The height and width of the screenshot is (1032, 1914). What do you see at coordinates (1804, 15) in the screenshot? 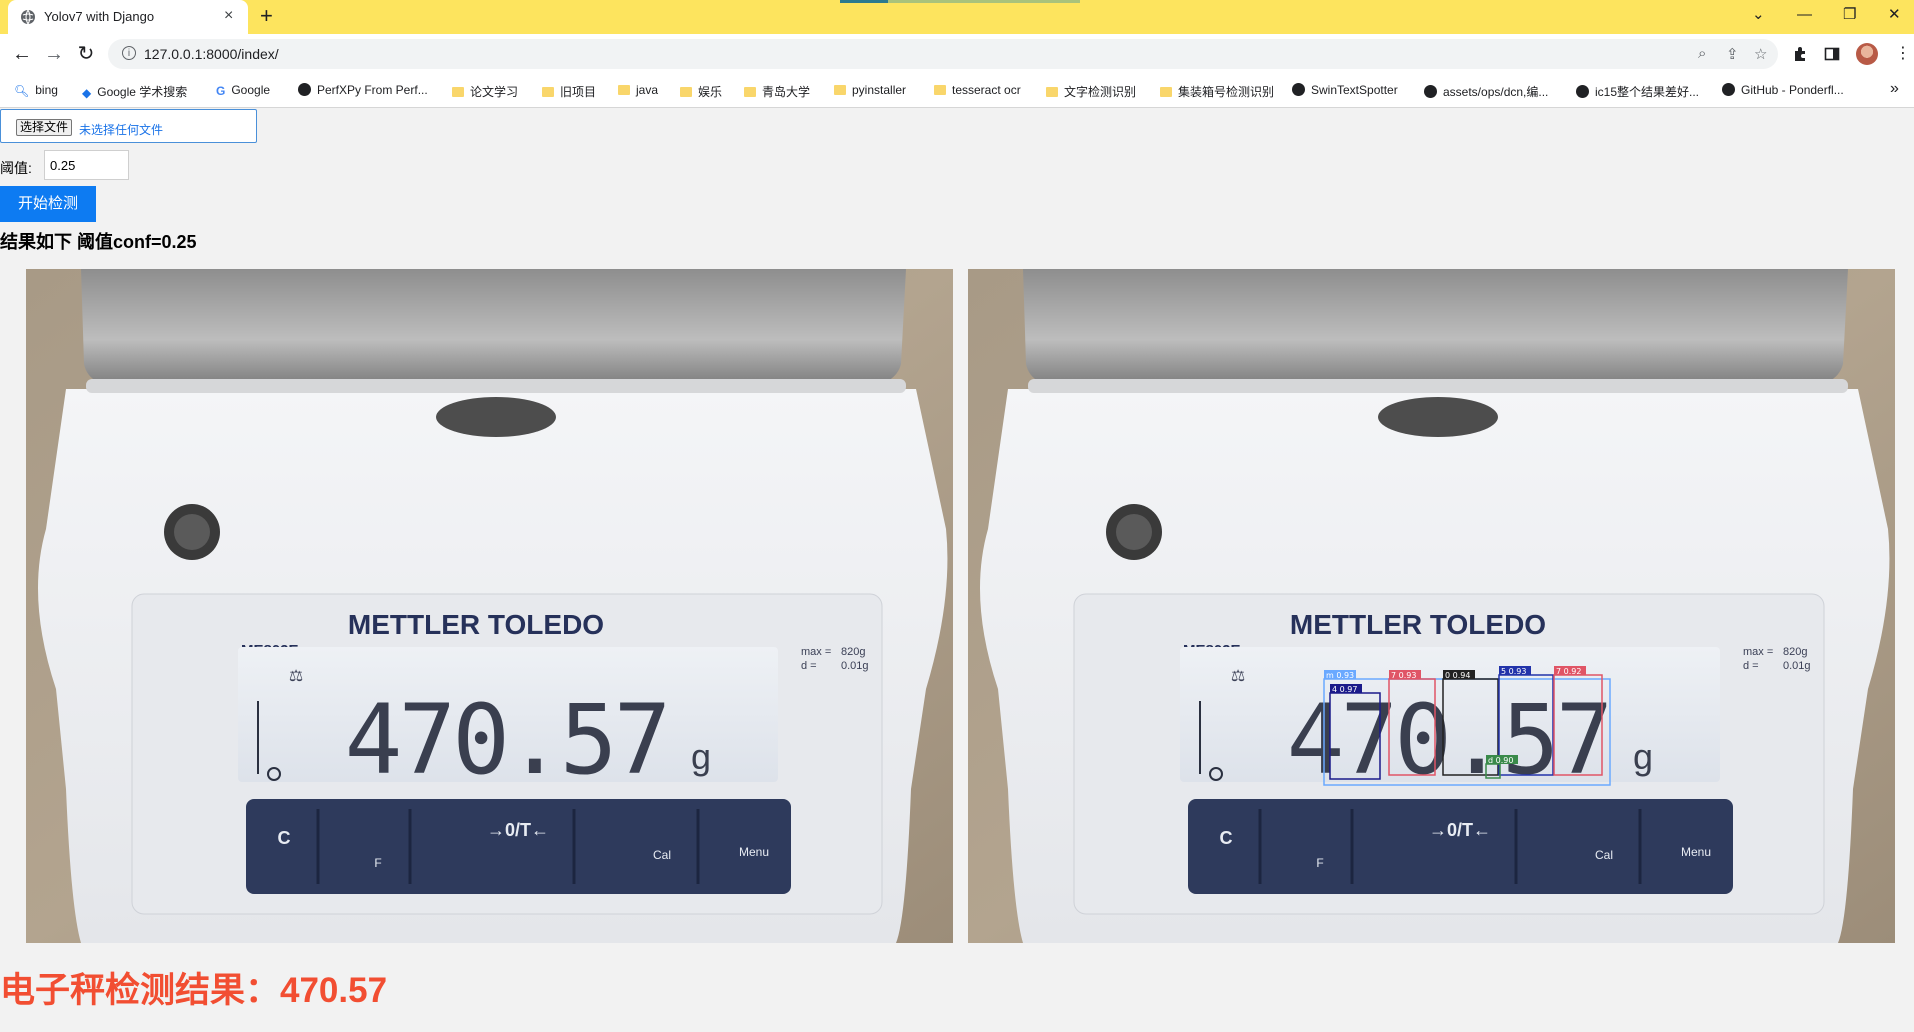
I see `minimize-button: —` at bounding box center [1804, 15].